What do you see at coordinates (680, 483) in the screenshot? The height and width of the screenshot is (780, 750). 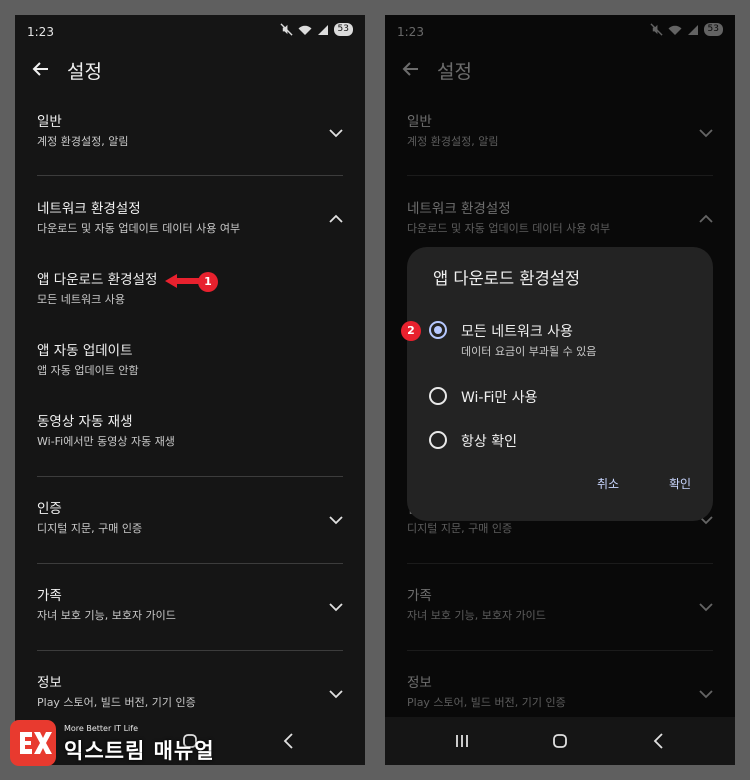 I see `confirm-button: 확인` at bounding box center [680, 483].